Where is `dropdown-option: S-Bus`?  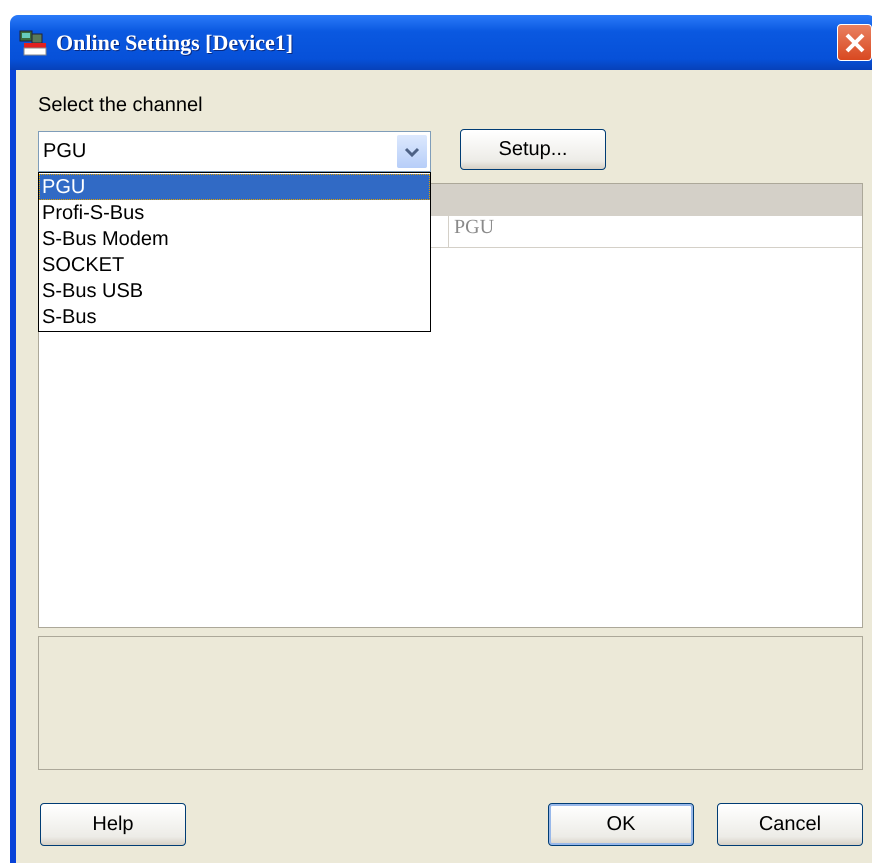
dropdown-option: S-Bus is located at coordinates (234, 317).